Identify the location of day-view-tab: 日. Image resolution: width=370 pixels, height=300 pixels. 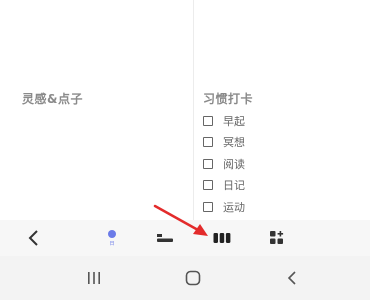
(112, 238).